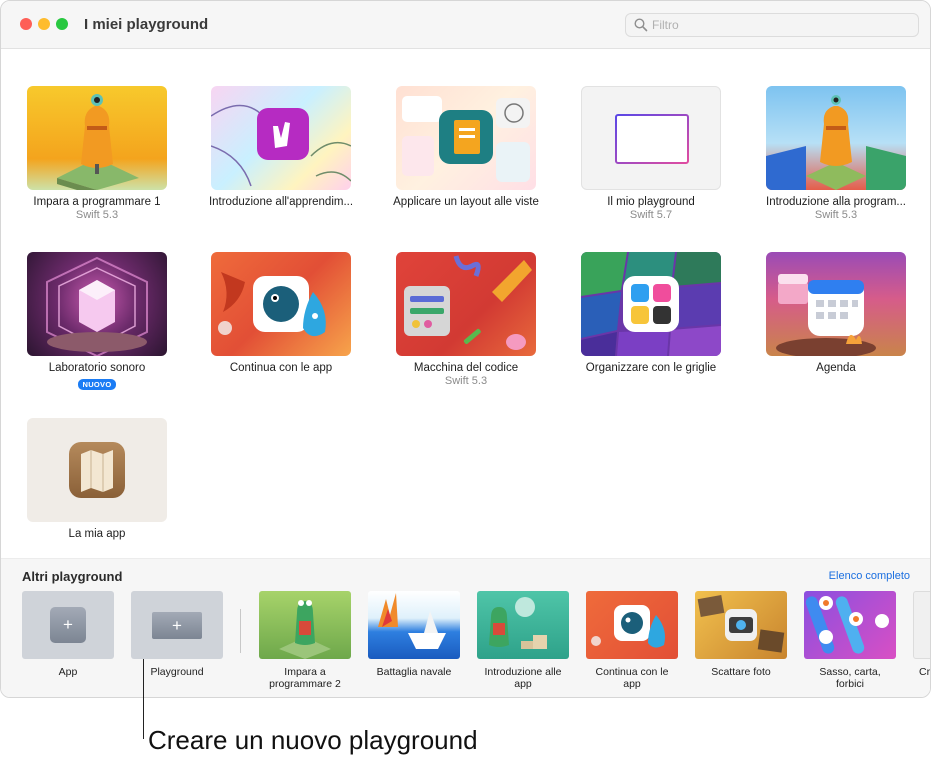  I want to click on playground-tile: Macchina del codice Swift 5.3, so click(466, 319).